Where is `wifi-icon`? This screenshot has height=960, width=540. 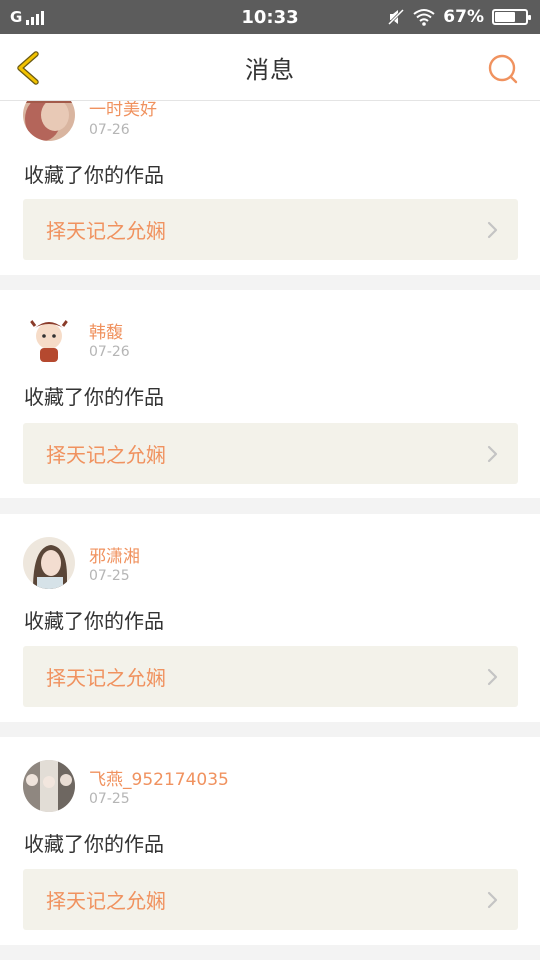
wifi-icon is located at coordinates (424, 17).